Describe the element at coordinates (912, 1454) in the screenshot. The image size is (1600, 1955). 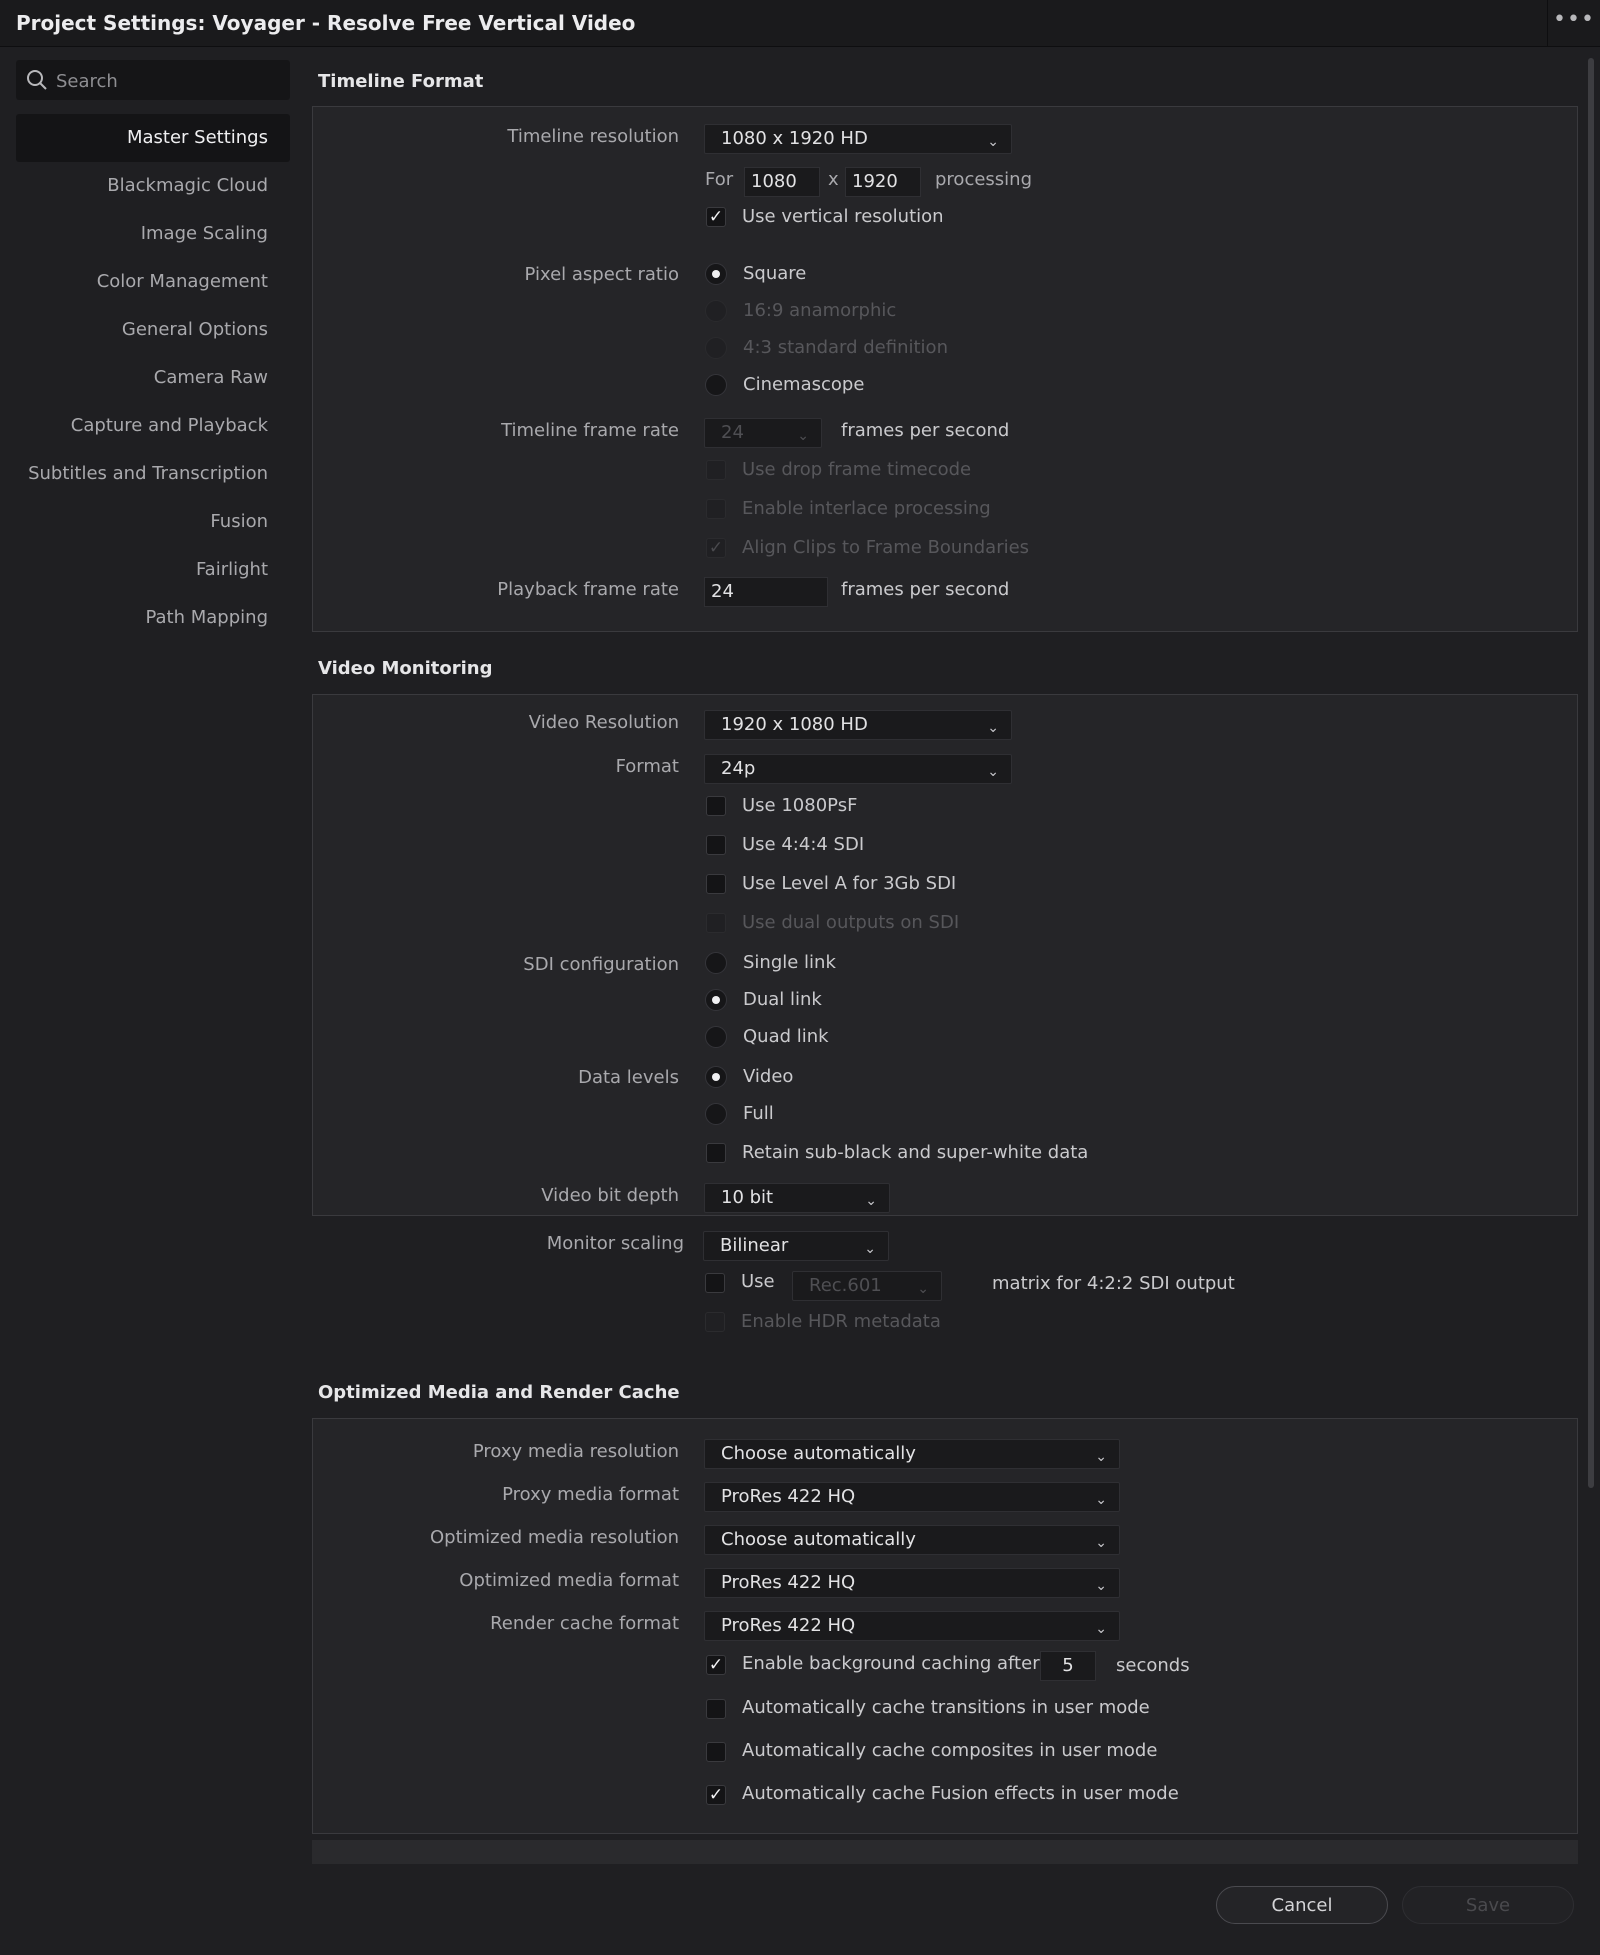
I see `proxy-resolution-dropdown: Choose automatically ⌄` at that location.